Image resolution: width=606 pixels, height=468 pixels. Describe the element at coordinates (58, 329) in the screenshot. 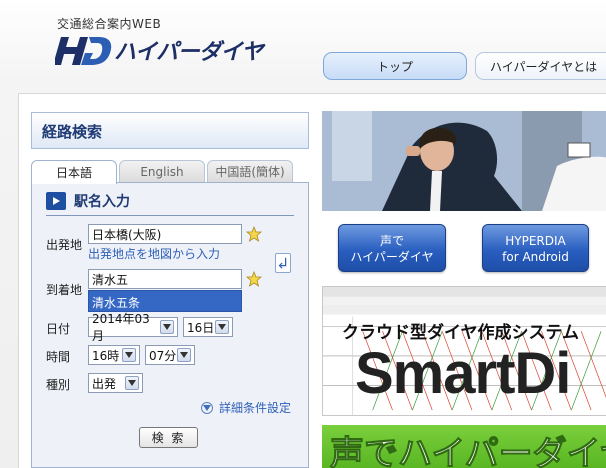

I see `date-label: 日付` at that location.